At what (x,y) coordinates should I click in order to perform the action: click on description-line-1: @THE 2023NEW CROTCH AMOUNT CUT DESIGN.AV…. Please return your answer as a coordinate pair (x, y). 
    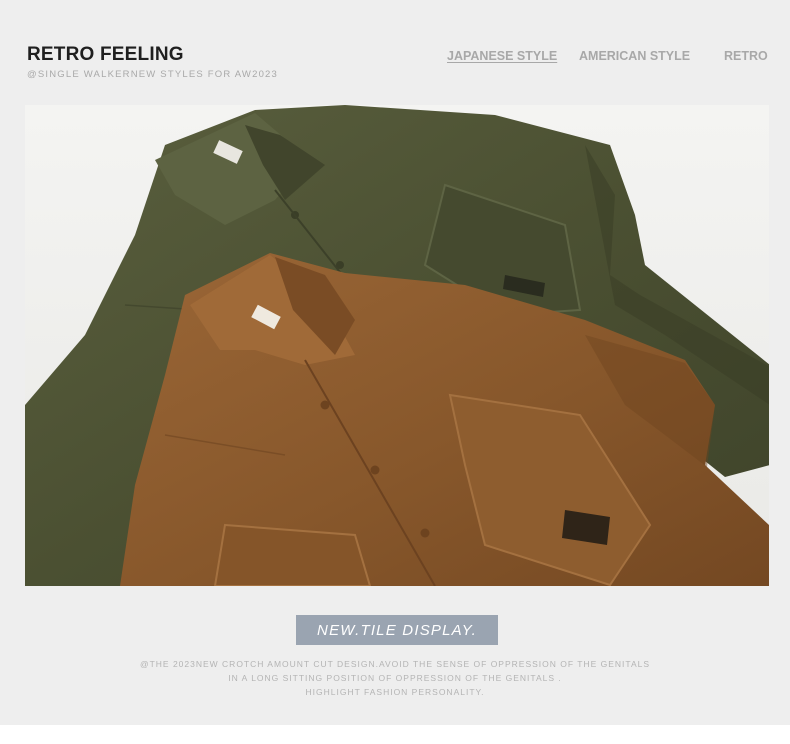
    Looking at the image, I should click on (395, 664).